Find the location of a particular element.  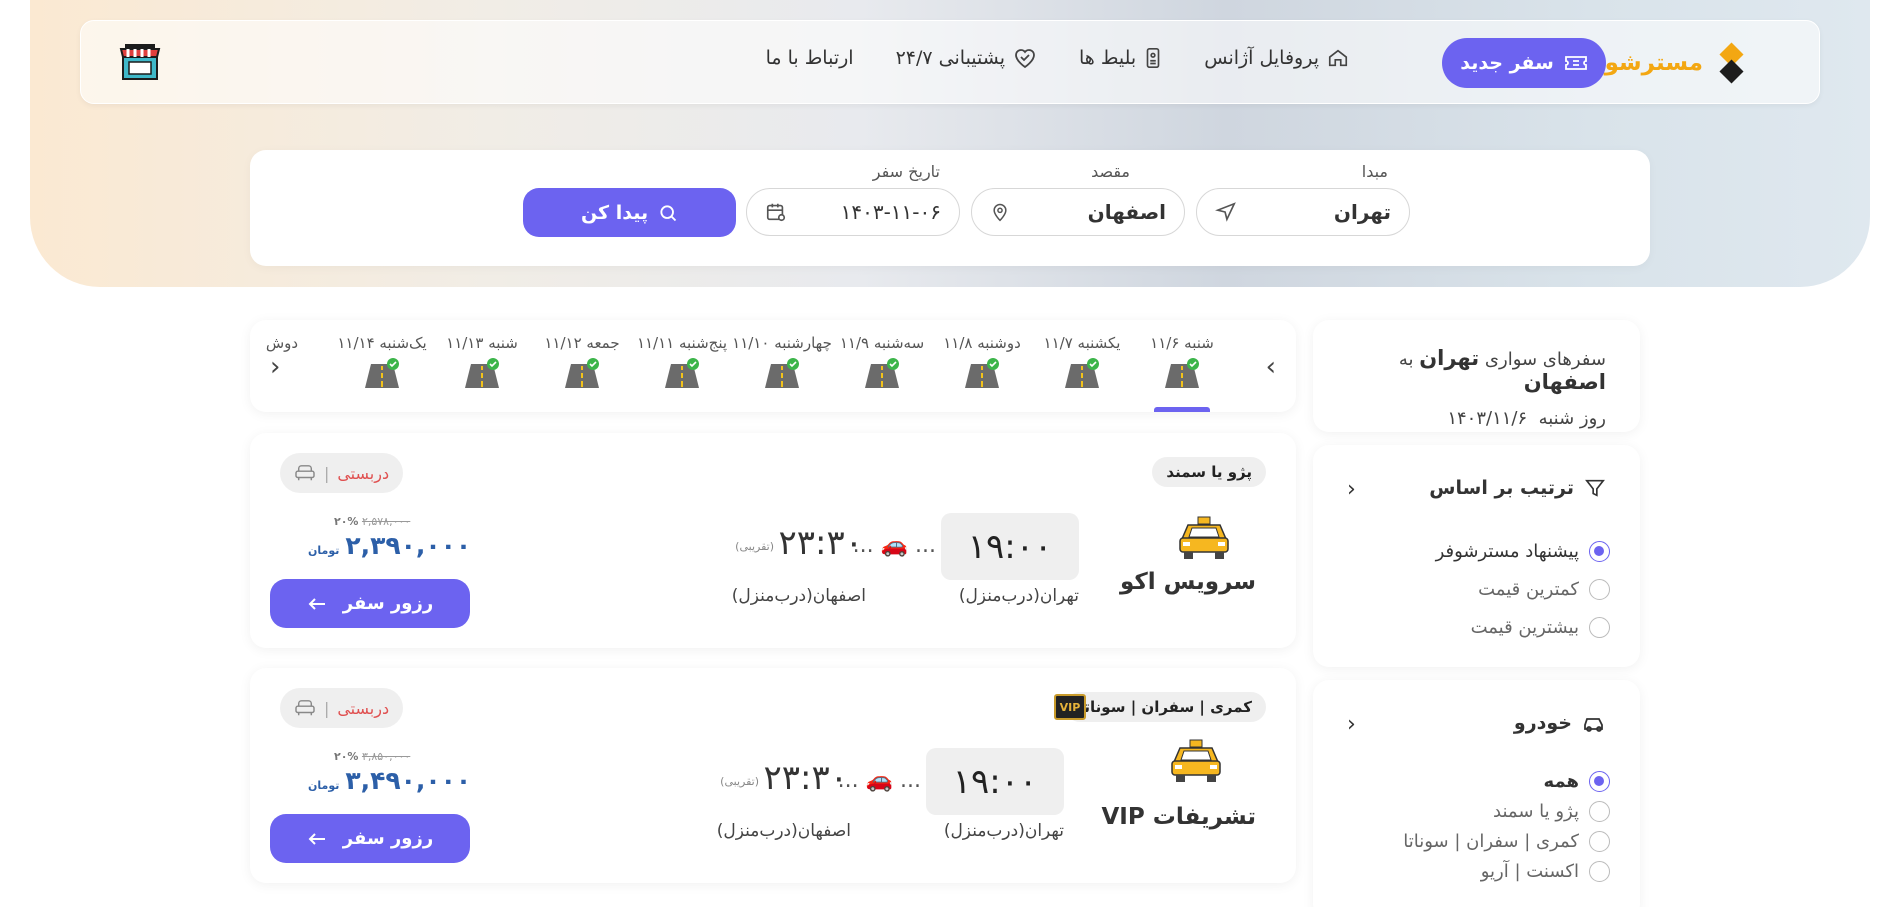

currency: تومان is located at coordinates (324, 550).